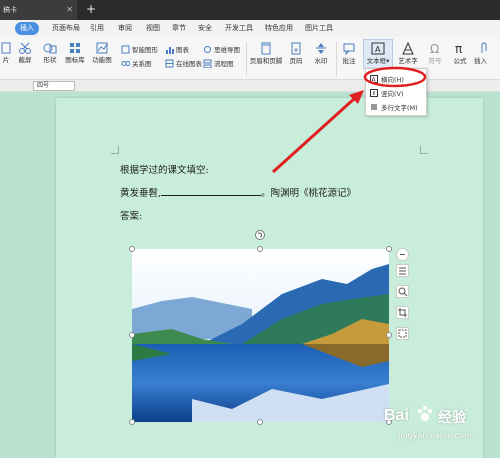 This screenshot has height=458, width=500. Describe the element at coordinates (6, 60) in the screenshot. I see `picture-label: 片` at that location.